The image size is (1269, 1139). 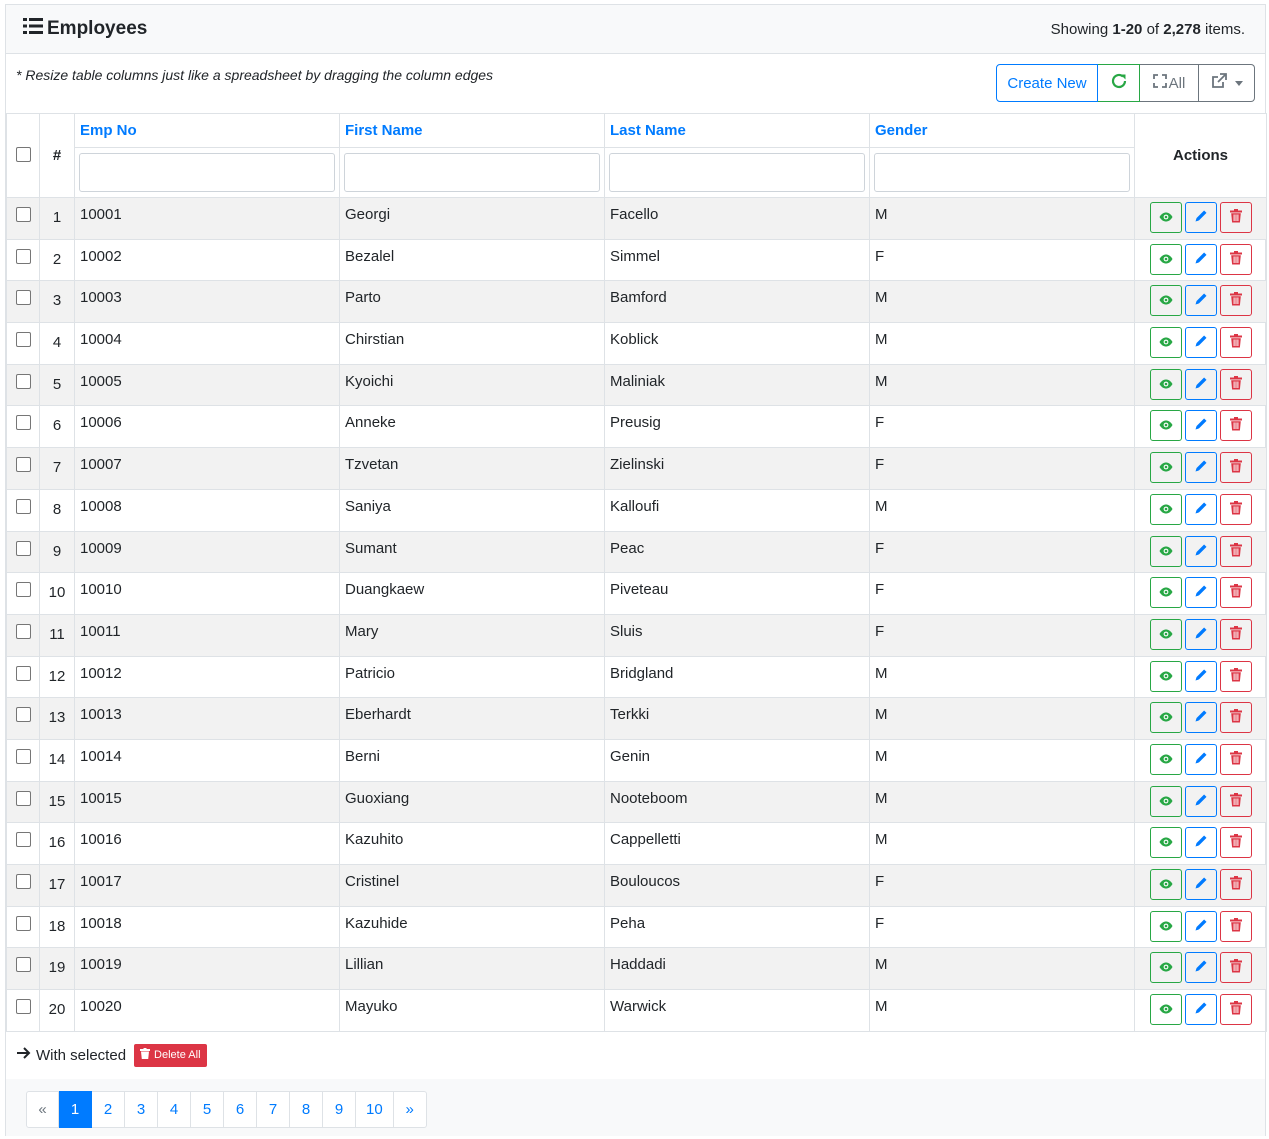 What do you see at coordinates (141, 1109) in the screenshot?
I see `pagination-page-3: 3` at bounding box center [141, 1109].